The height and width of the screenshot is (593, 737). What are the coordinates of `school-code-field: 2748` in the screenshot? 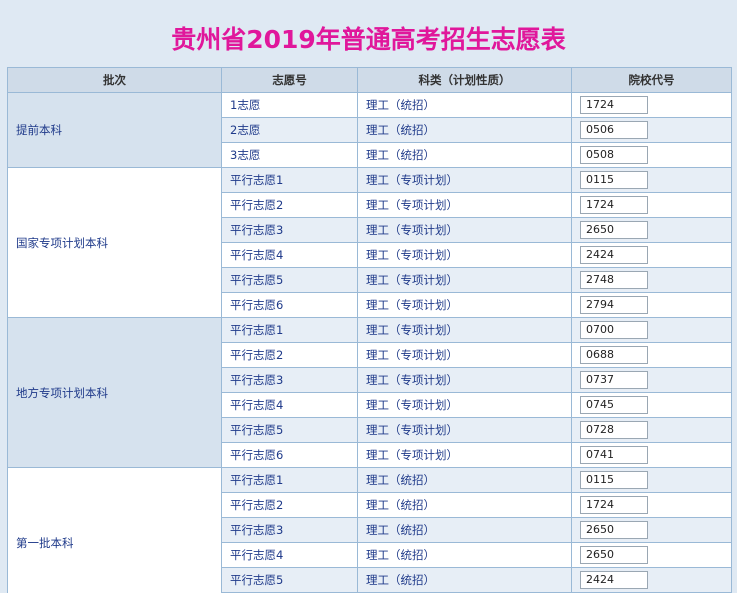 It's located at (614, 280).